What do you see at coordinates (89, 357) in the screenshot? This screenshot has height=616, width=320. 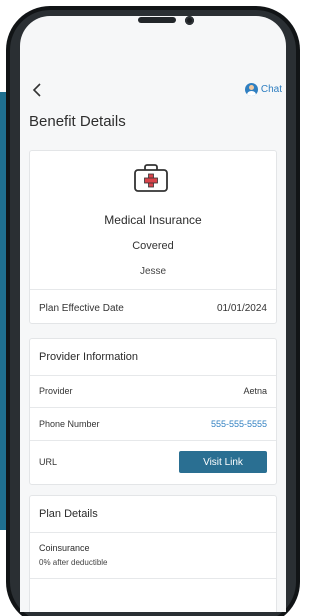 I see `provider-info-heading: Provider Information` at bounding box center [89, 357].